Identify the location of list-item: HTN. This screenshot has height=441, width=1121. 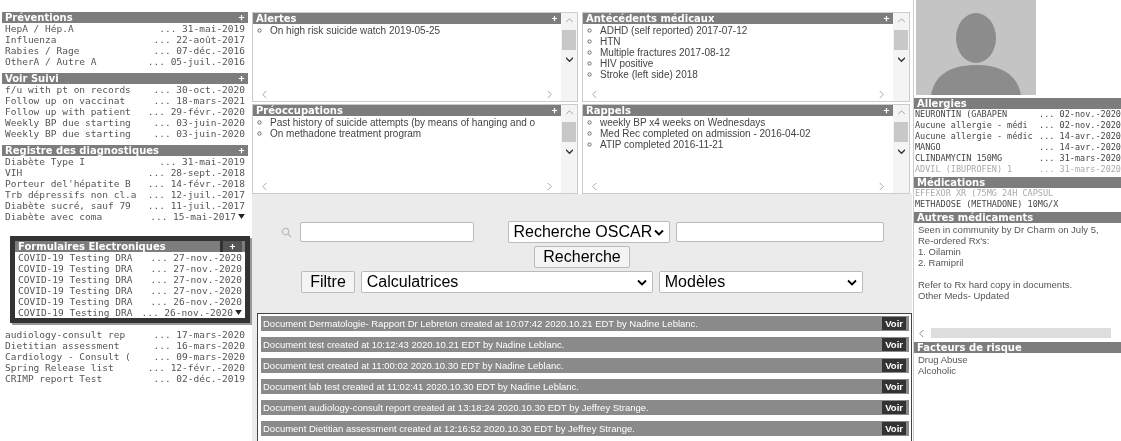
(610, 41).